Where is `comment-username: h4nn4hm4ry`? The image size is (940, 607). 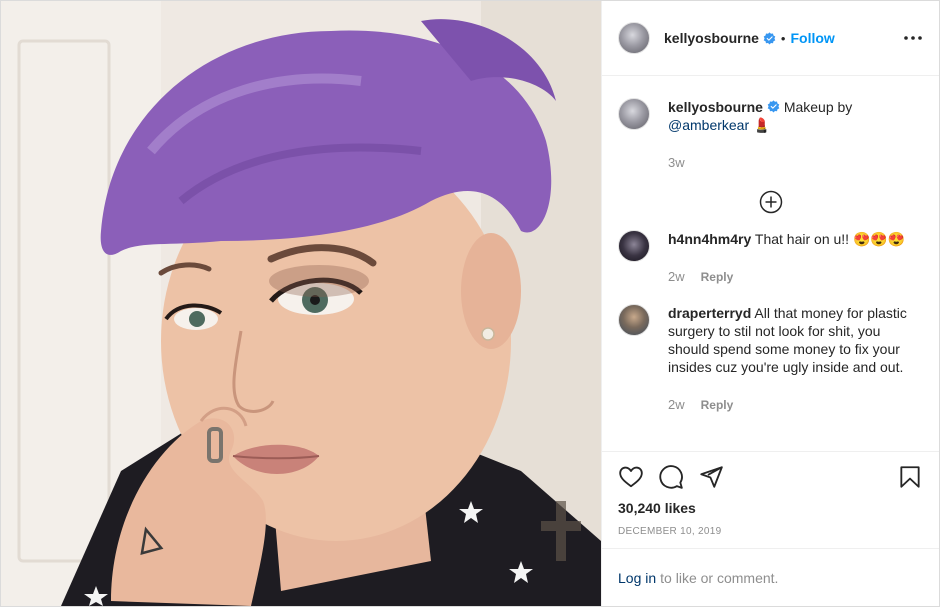 comment-username: h4nn4hm4ry is located at coordinates (709, 239).